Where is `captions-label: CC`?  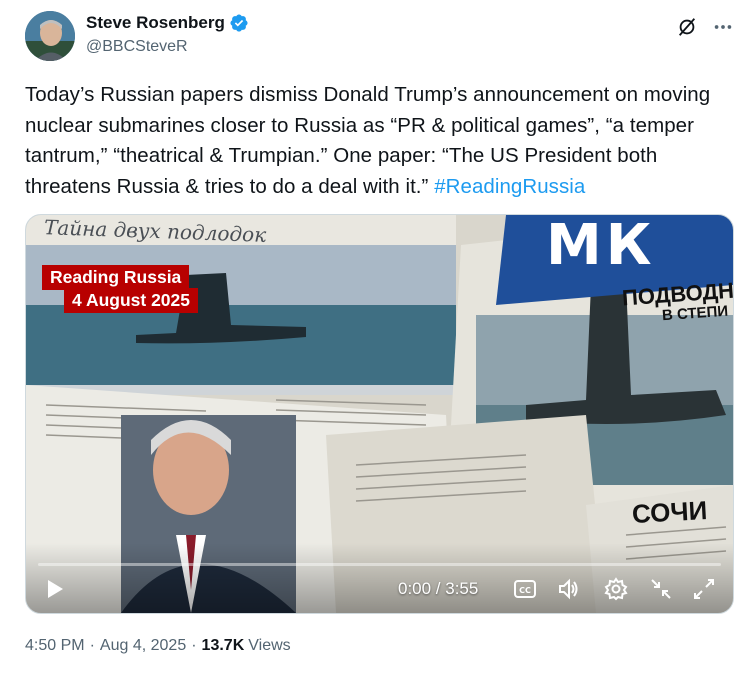 captions-label: CC is located at coordinates (525, 590).